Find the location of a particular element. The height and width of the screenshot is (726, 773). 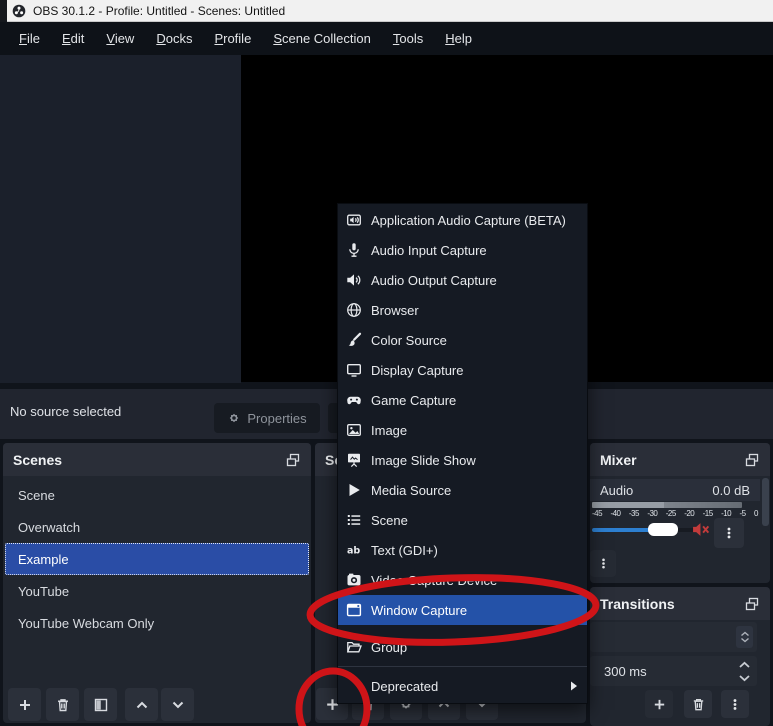

move-scene-up-button is located at coordinates (141, 704).